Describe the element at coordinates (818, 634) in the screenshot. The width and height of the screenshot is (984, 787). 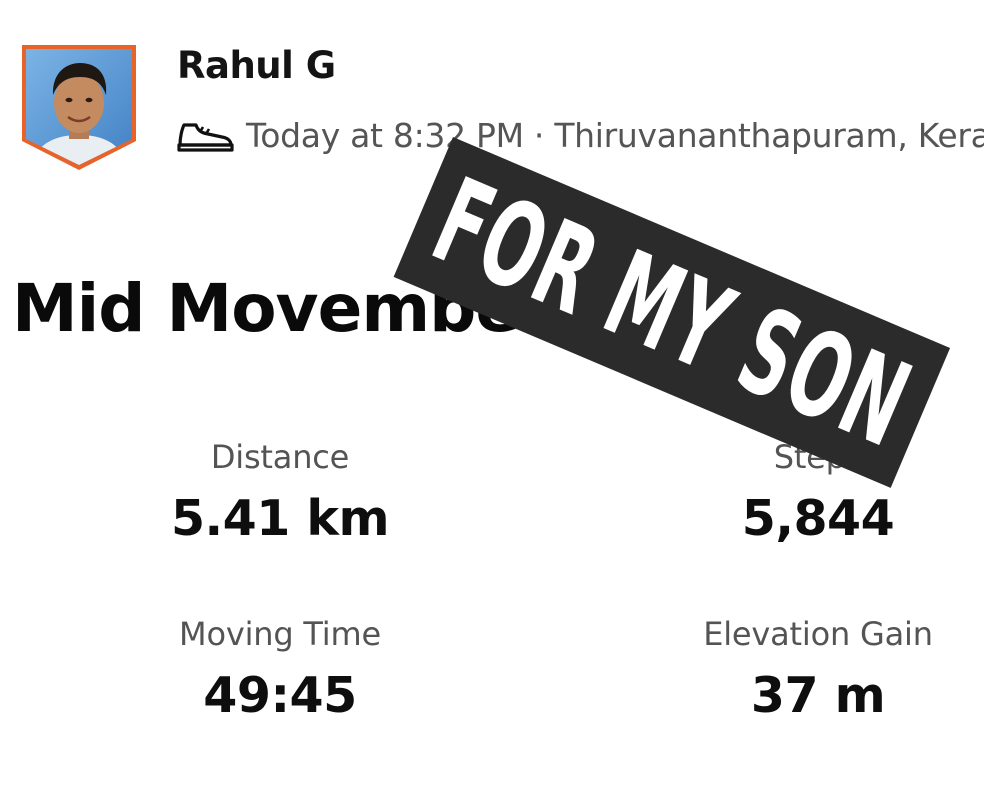
I see `stat-label: Elevation Gain` at that location.